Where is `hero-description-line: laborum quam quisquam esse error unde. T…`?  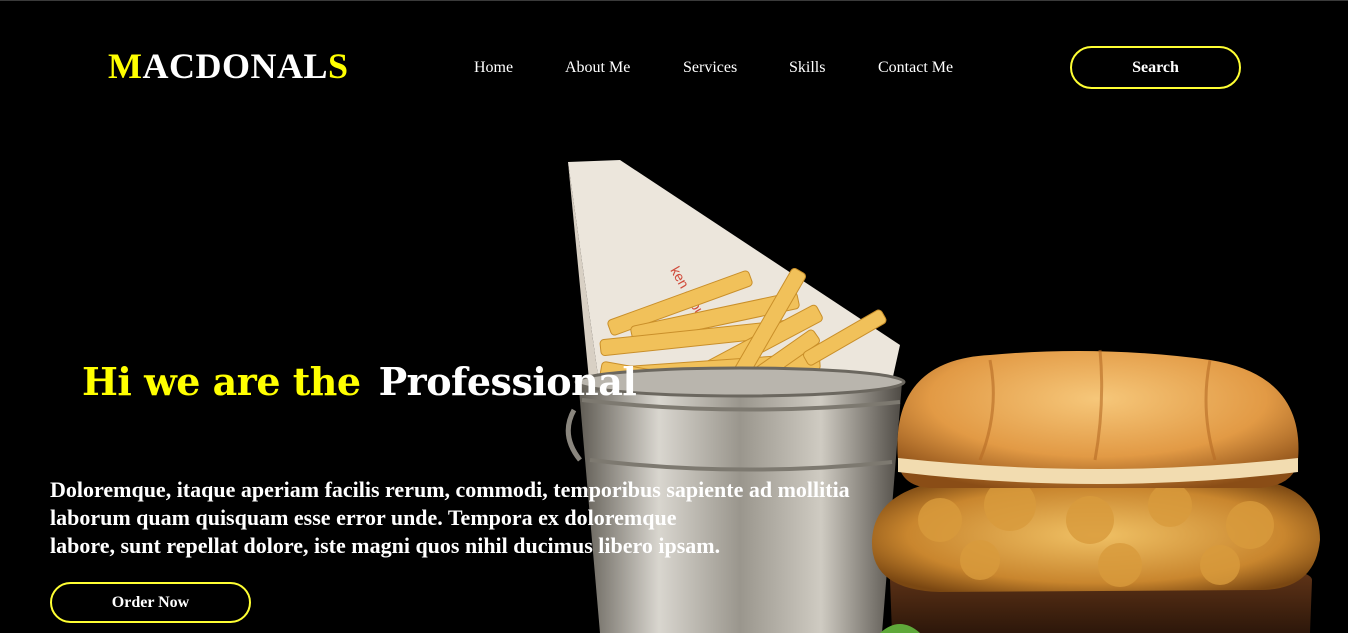
hero-description-line: laborum quam quisquam esse error unde. T… is located at coordinates (363, 517).